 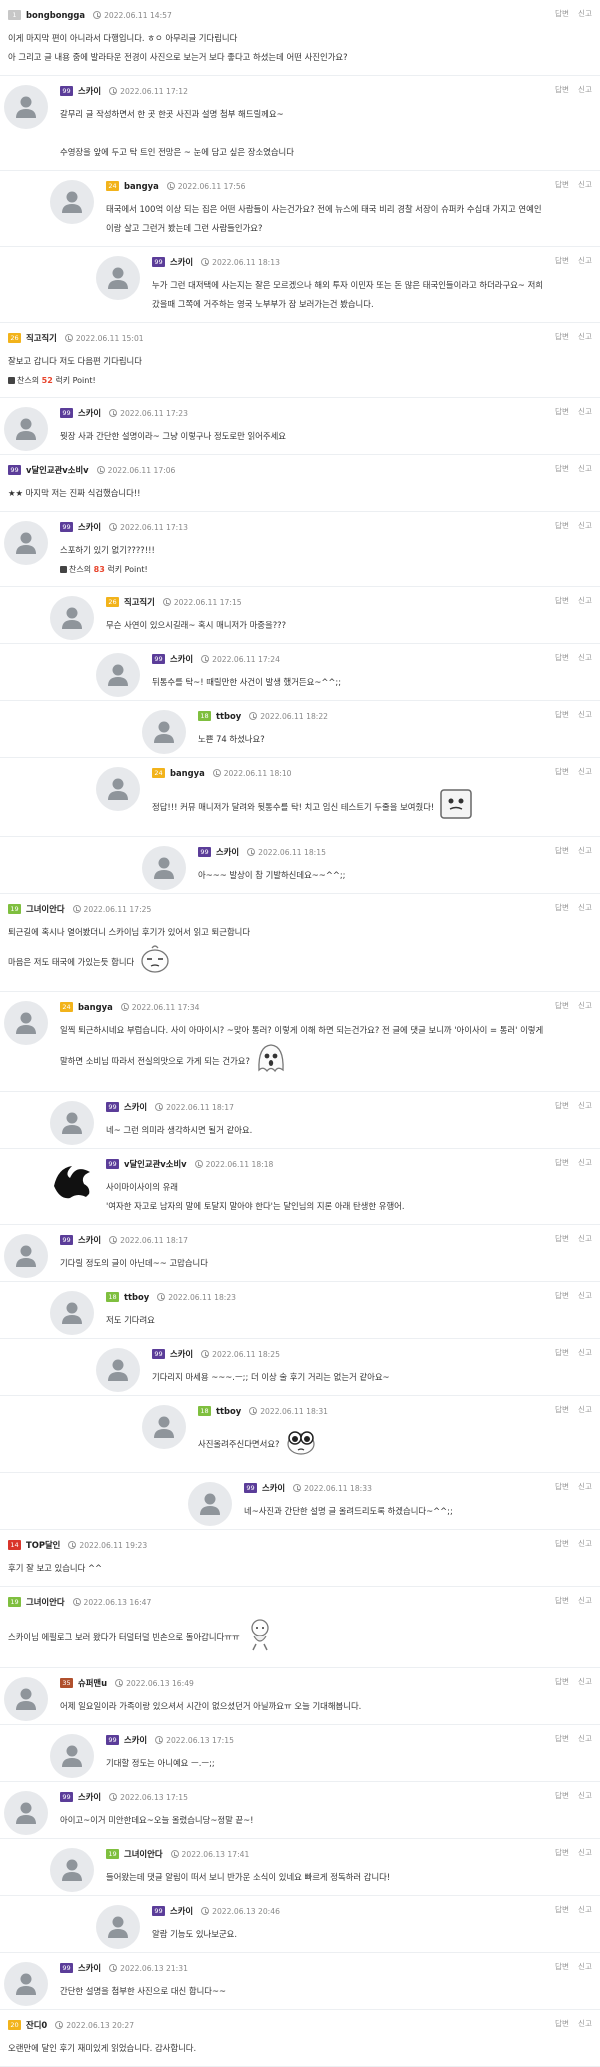 I want to click on author-name: TOP달인, so click(x=43, y=1545).